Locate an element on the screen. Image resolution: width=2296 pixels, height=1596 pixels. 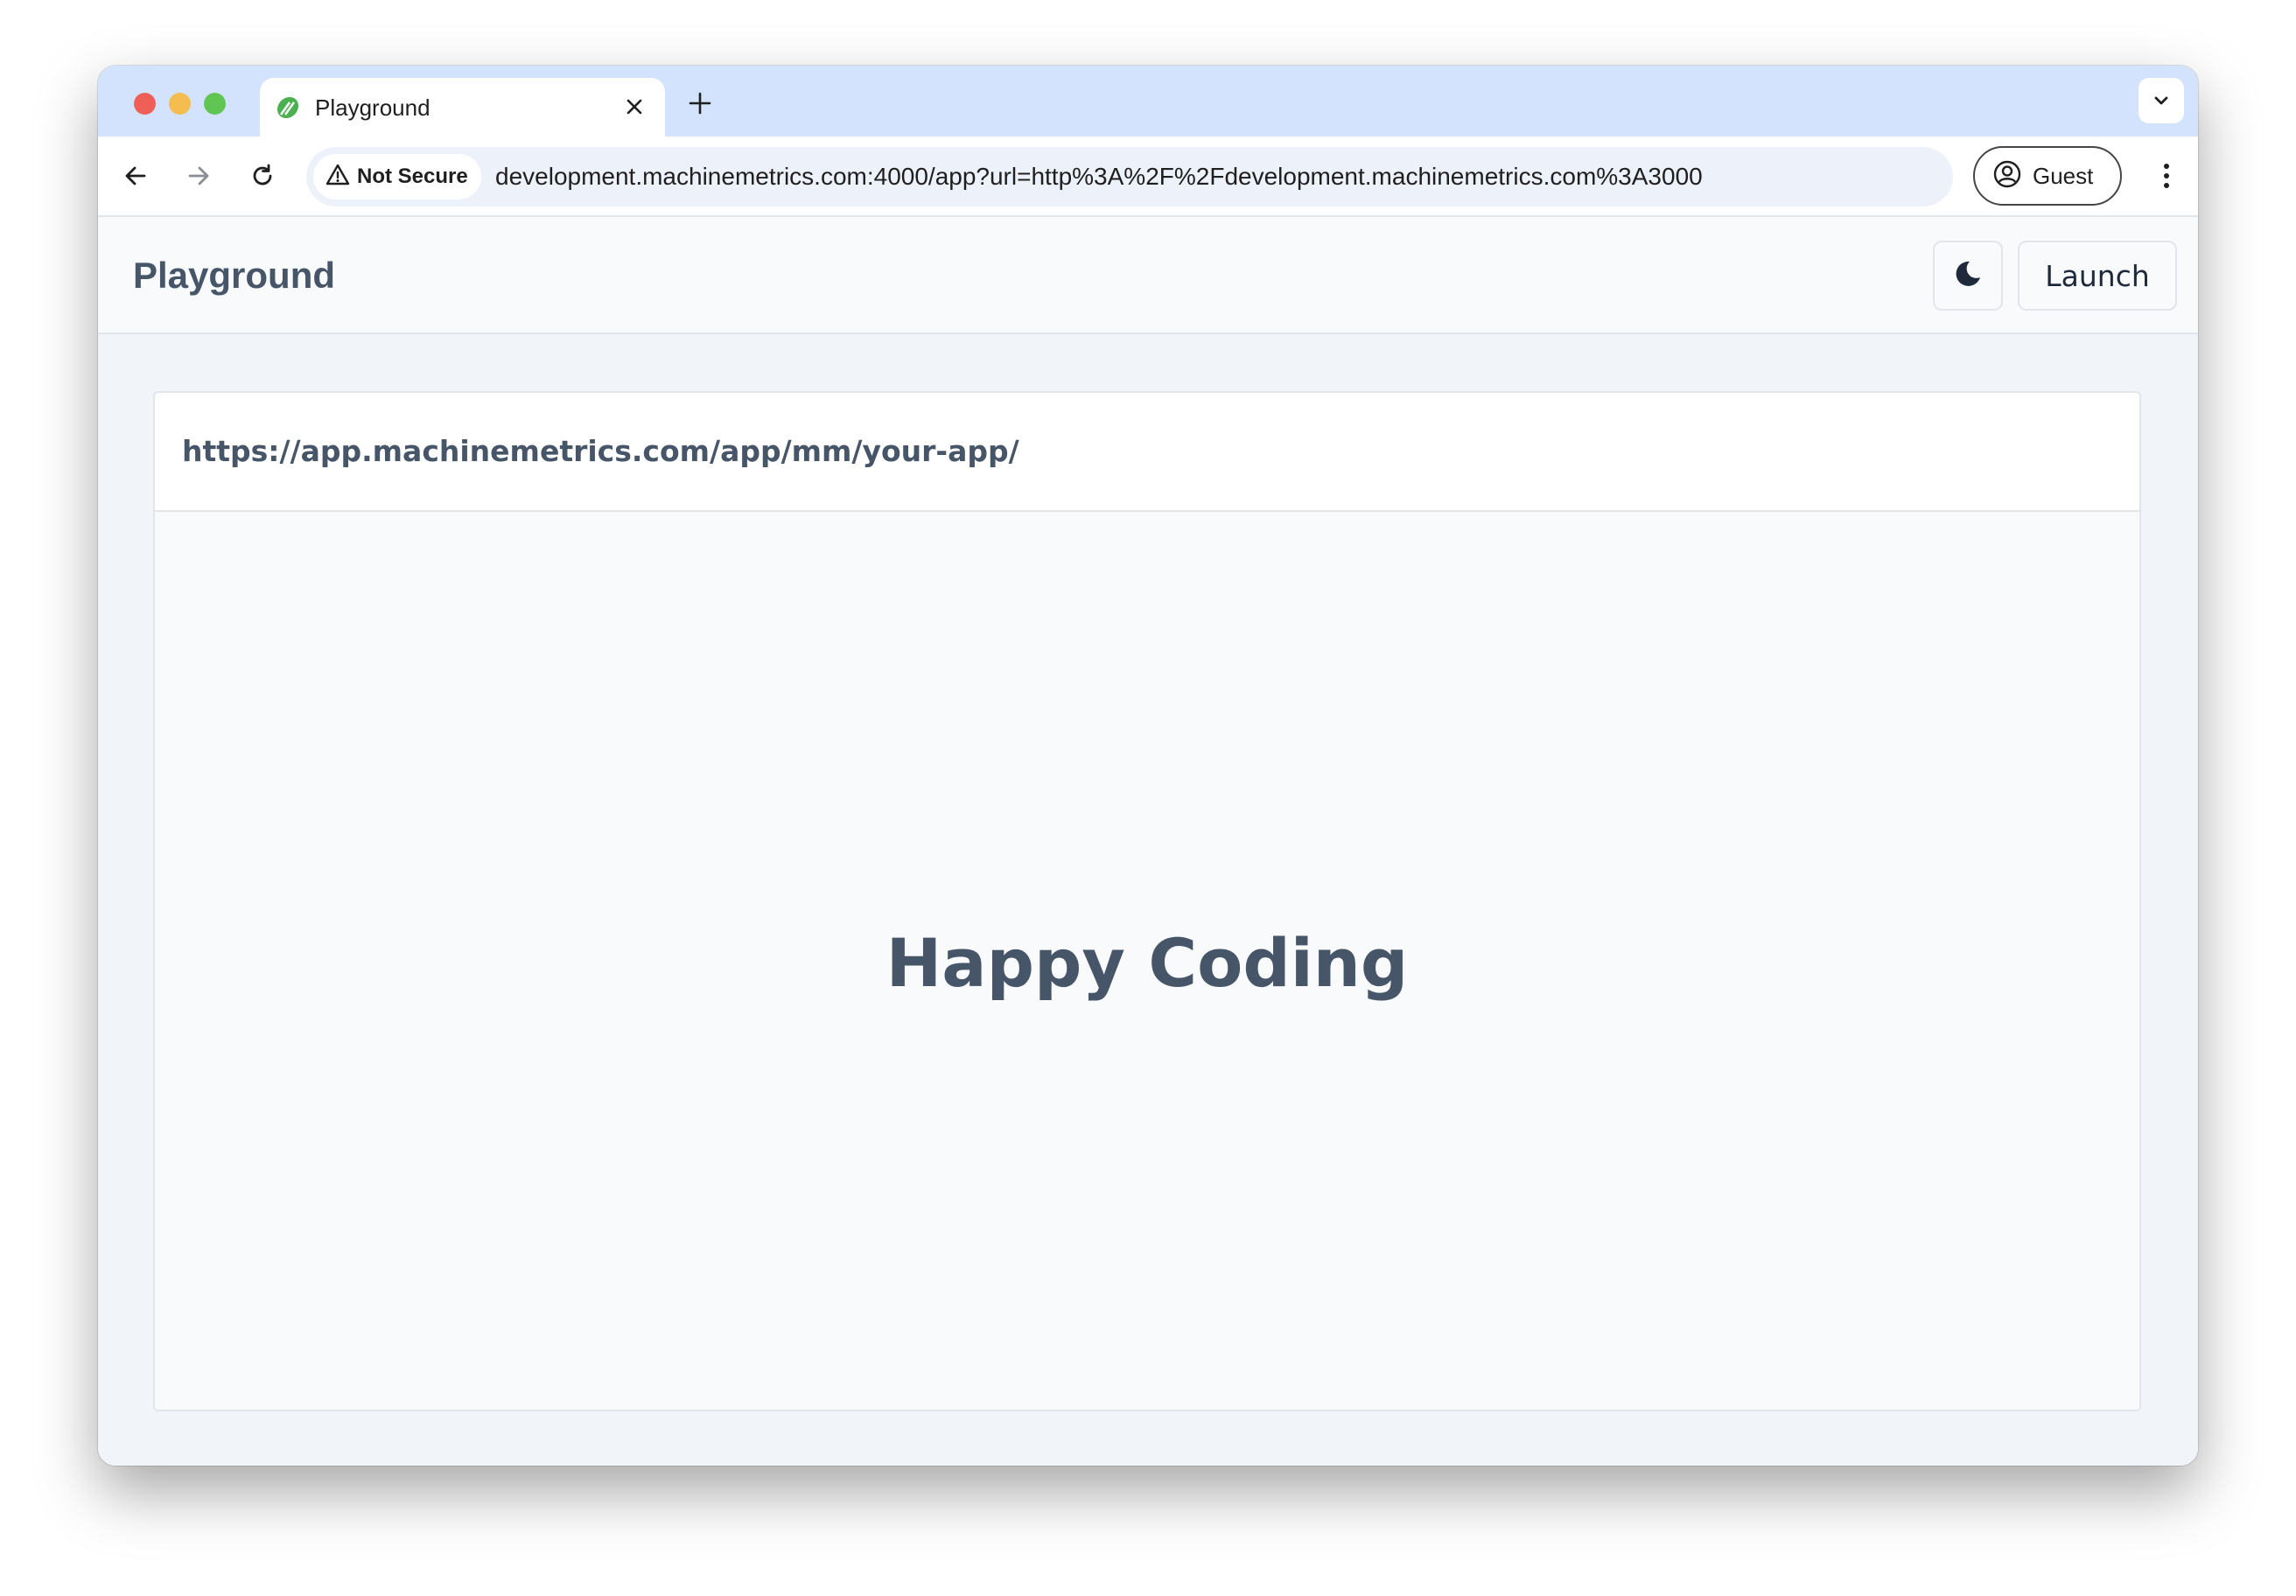
maximize-window-button is located at coordinates (215, 104).